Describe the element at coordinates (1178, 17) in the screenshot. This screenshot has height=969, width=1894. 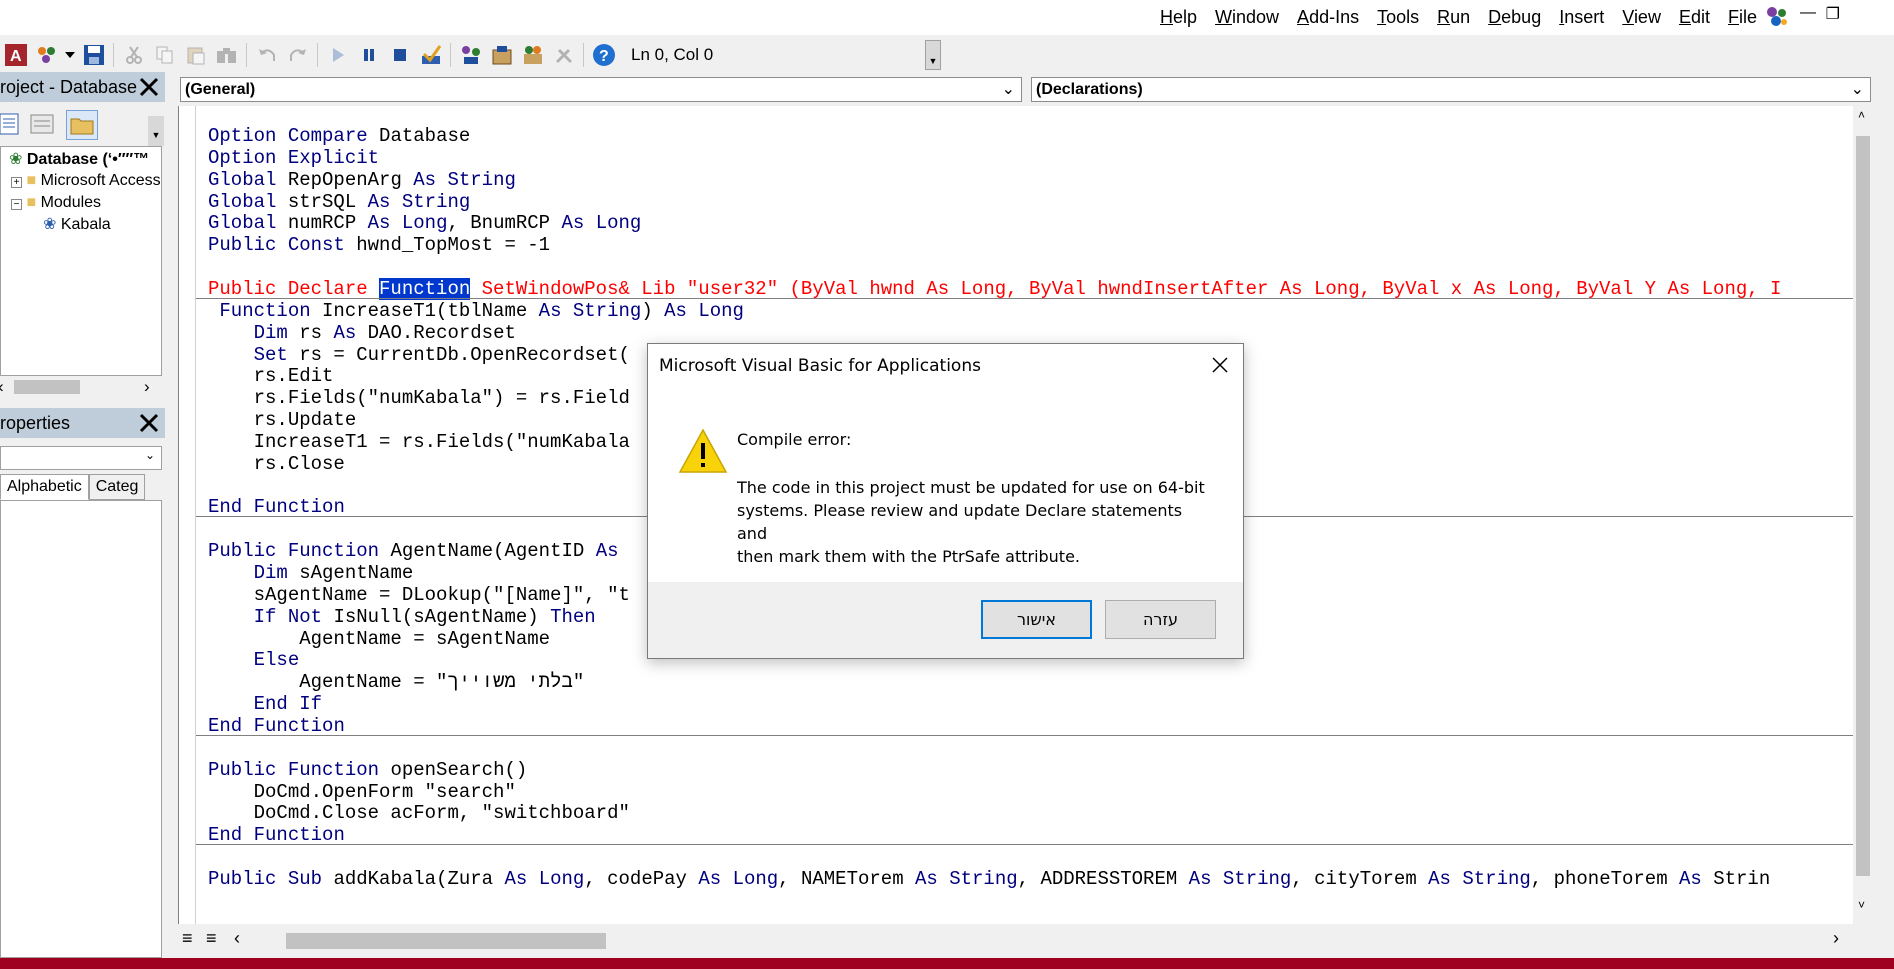
I see `menu-help: Help` at that location.